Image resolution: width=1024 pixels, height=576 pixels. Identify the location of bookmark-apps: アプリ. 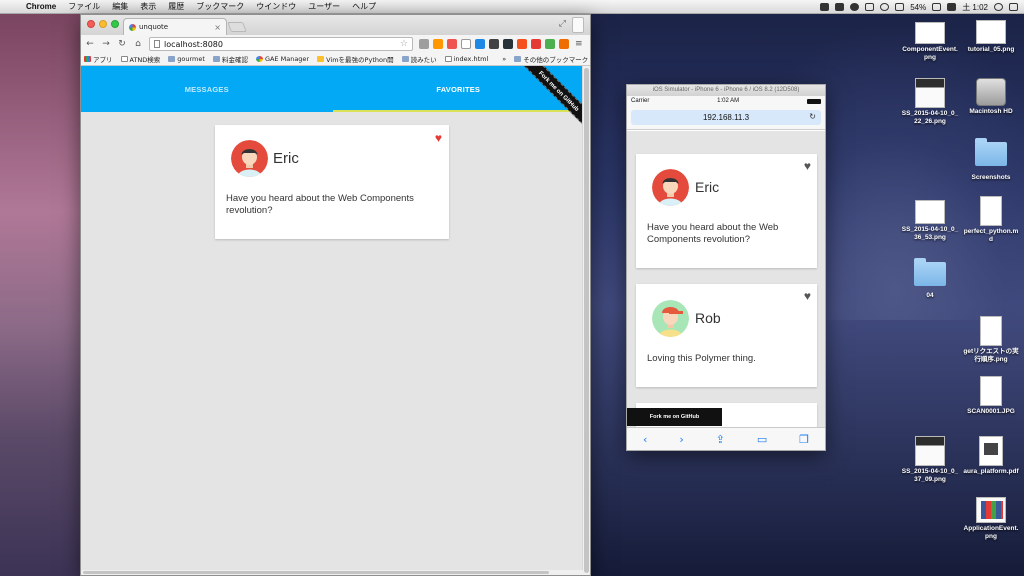
(98, 59).